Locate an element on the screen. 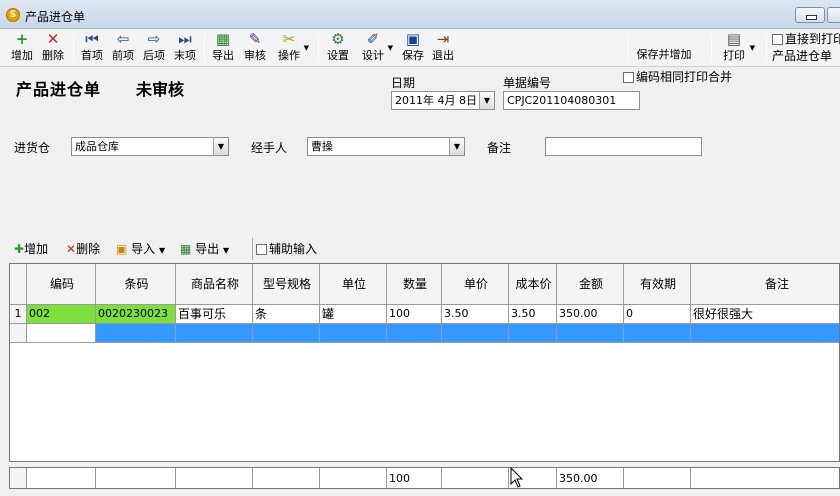 This screenshot has height=496, width=840. title-bar: S 产品进仓单 is located at coordinates (420, 14).